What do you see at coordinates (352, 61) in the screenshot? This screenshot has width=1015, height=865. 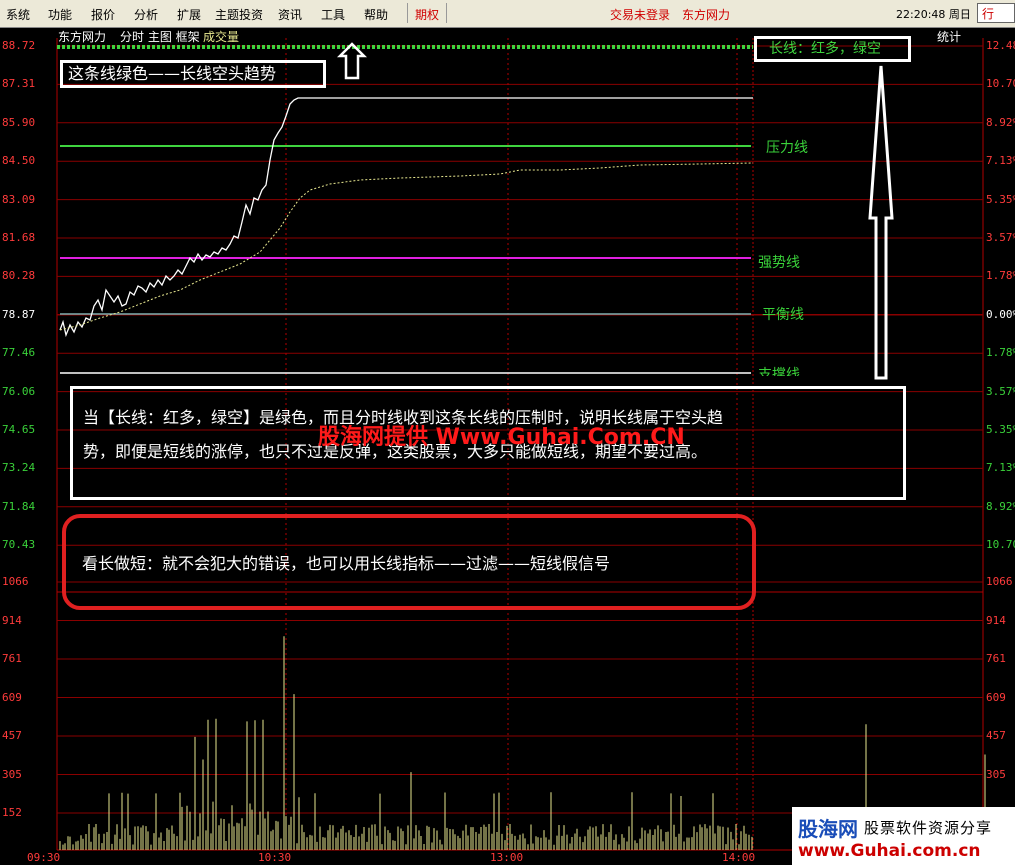 I see `up-arrow-icon` at bounding box center [352, 61].